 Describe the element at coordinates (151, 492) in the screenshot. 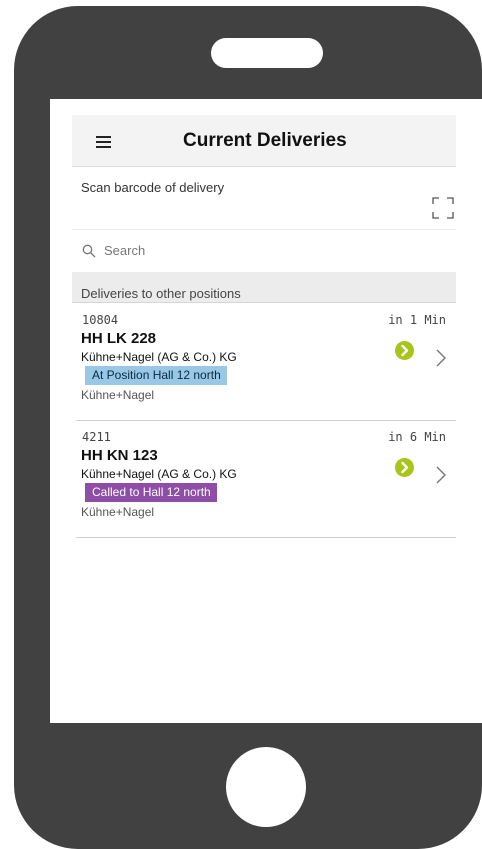

I see `status-badge: Called to Hall 12 north` at that location.